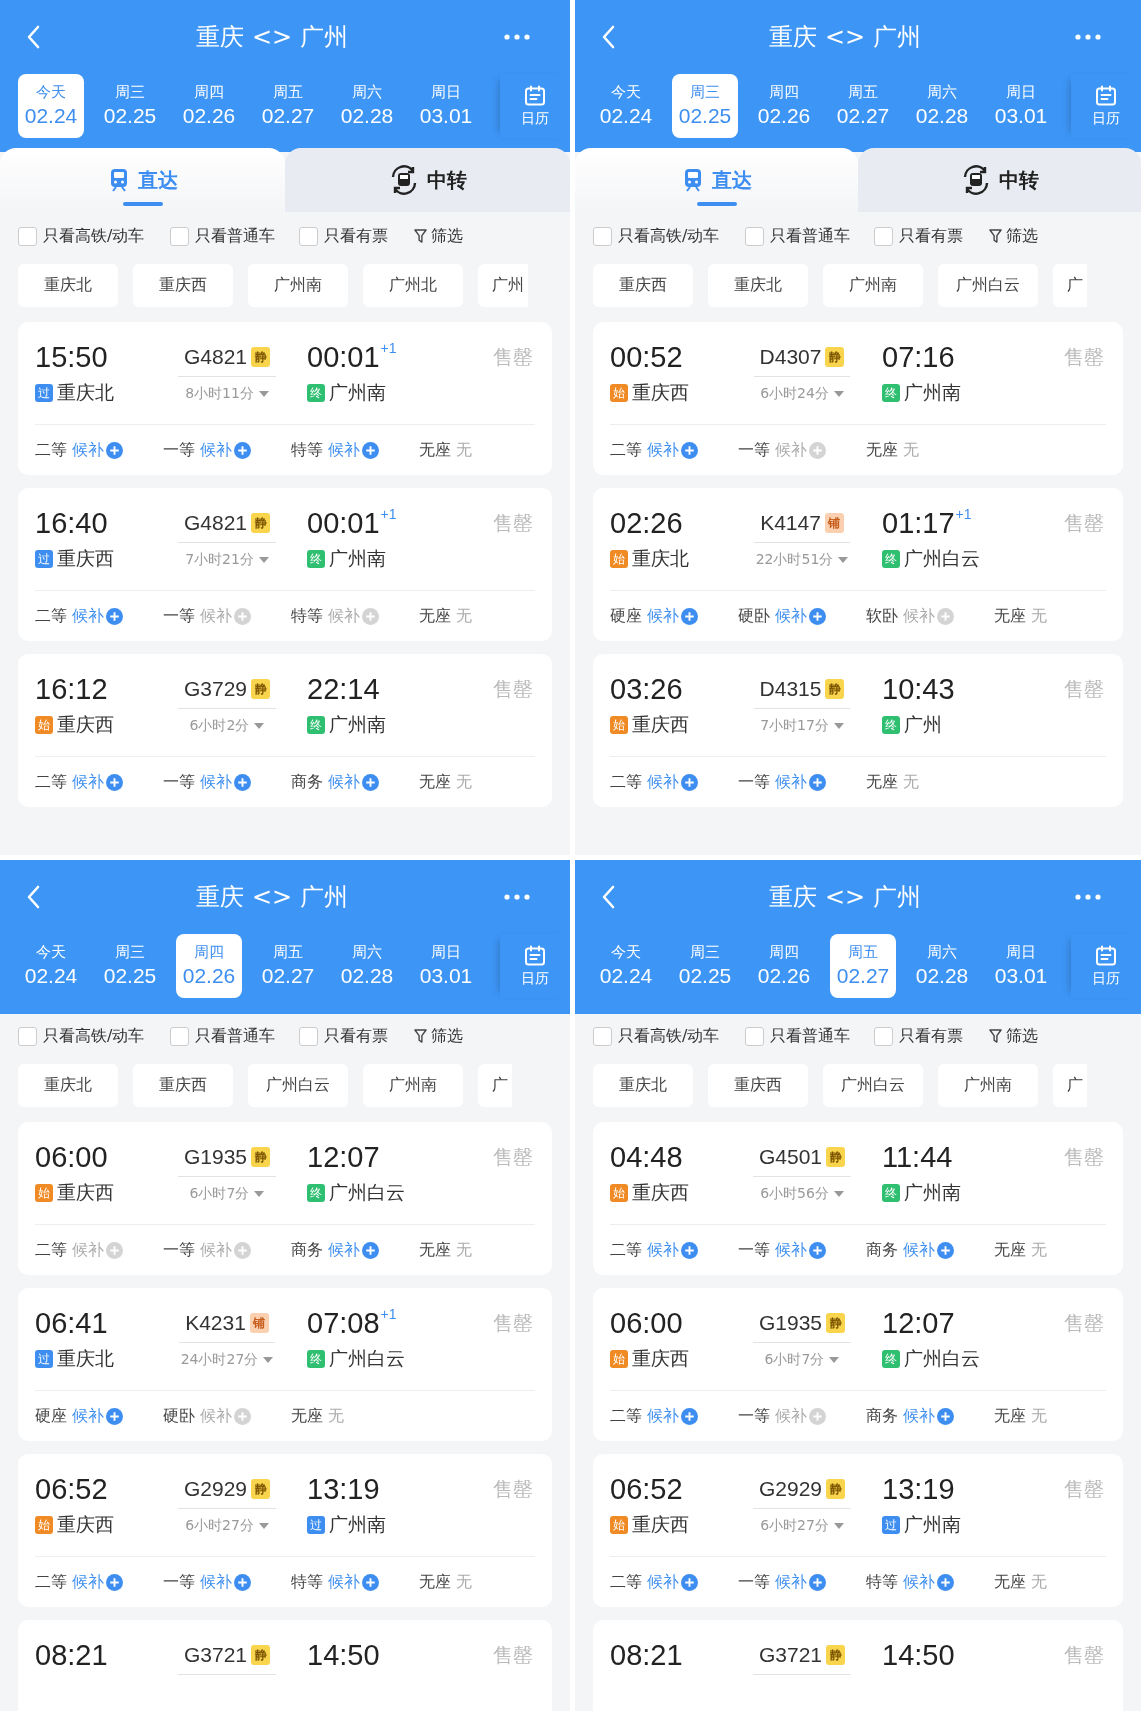  Describe the element at coordinates (794, 393) in the screenshot. I see `duration: 6小时24分` at that location.